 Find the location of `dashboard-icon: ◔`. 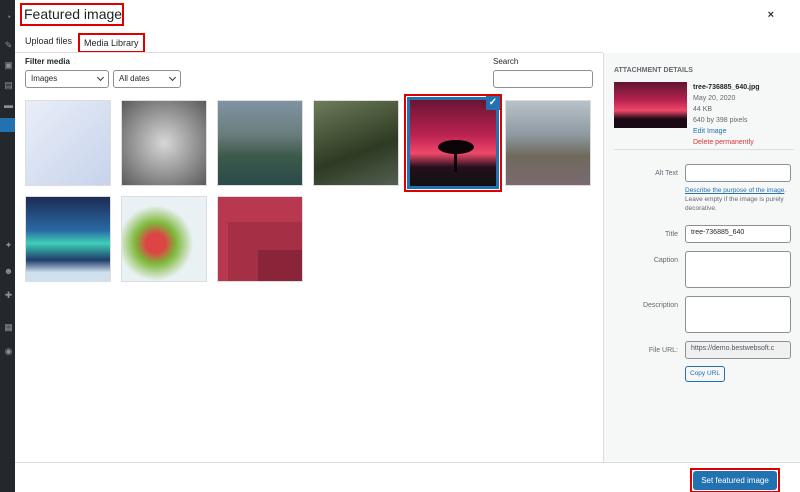

dashboard-icon: ◔ is located at coordinates (8, 17).